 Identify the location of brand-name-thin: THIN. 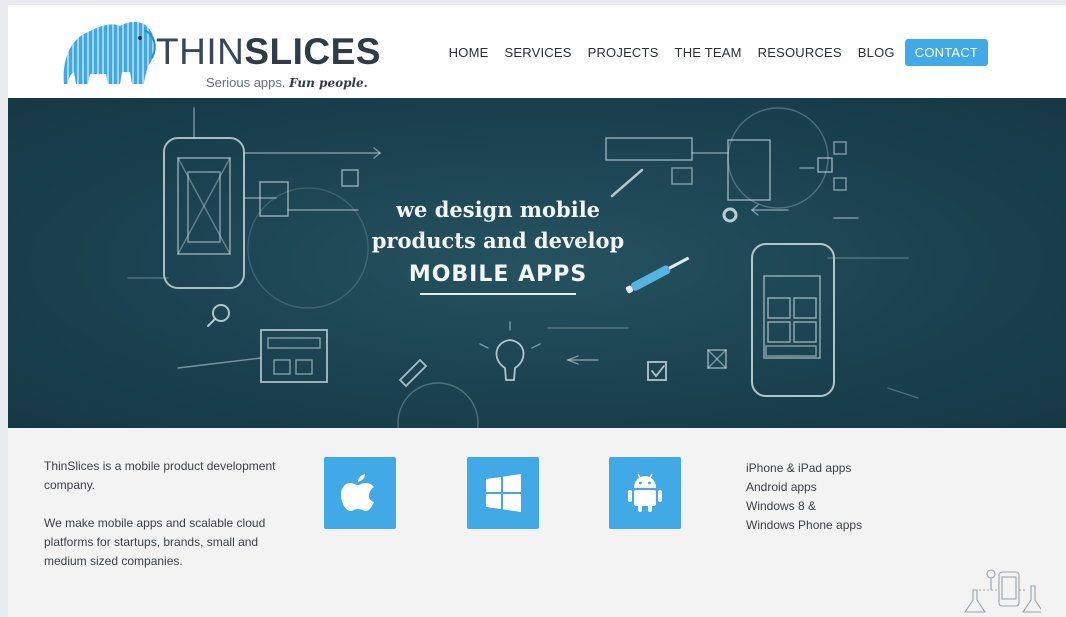
(200, 51).